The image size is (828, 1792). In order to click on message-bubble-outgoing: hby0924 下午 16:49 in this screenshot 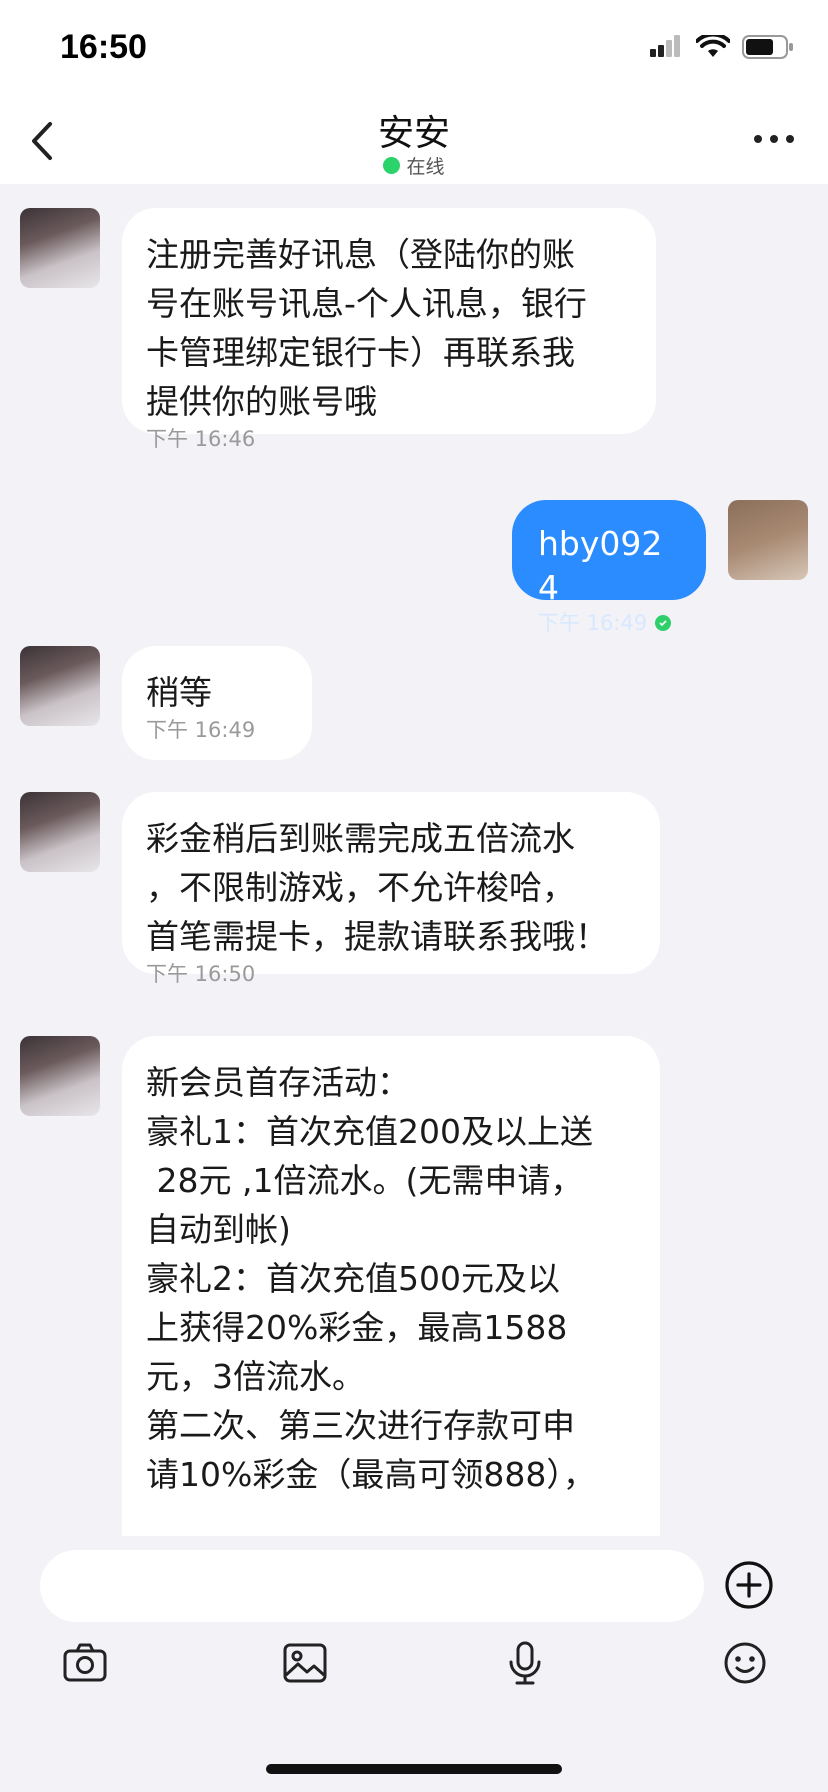, I will do `click(609, 567)`.